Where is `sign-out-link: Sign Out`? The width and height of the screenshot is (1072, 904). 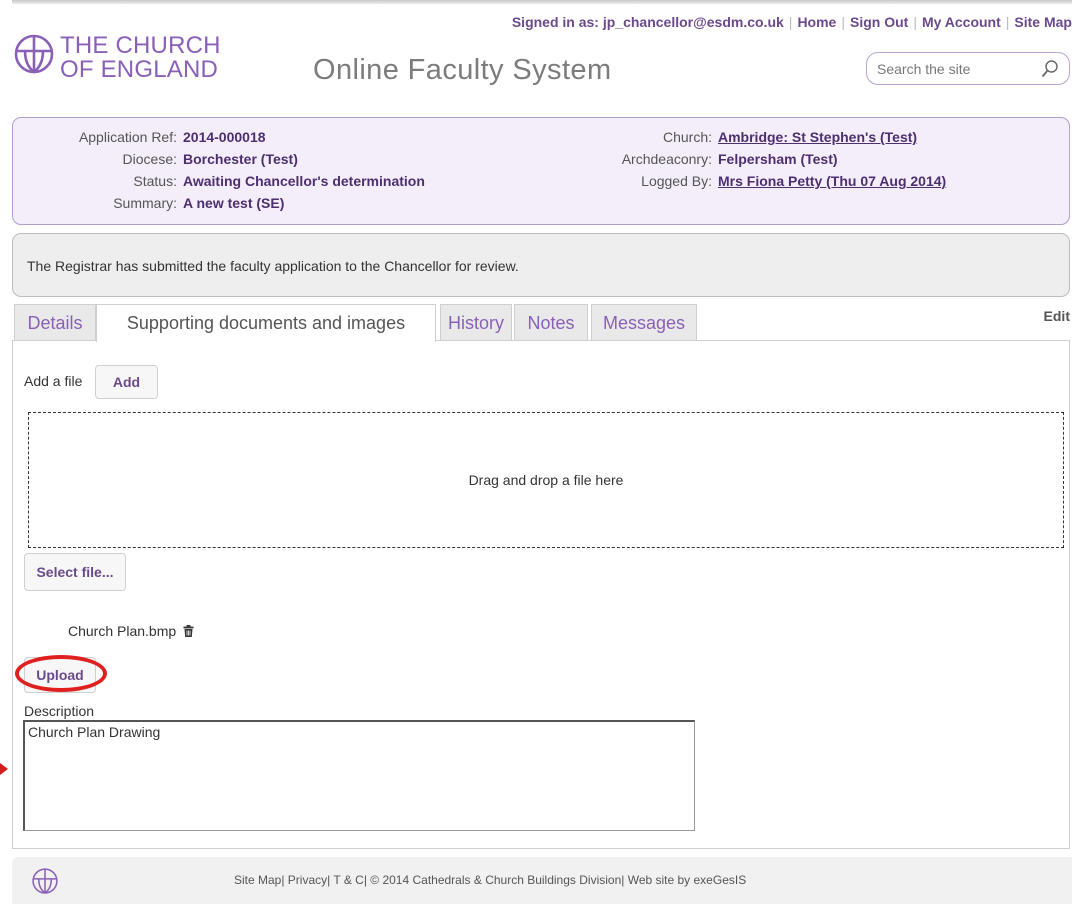
sign-out-link: Sign Out is located at coordinates (879, 22).